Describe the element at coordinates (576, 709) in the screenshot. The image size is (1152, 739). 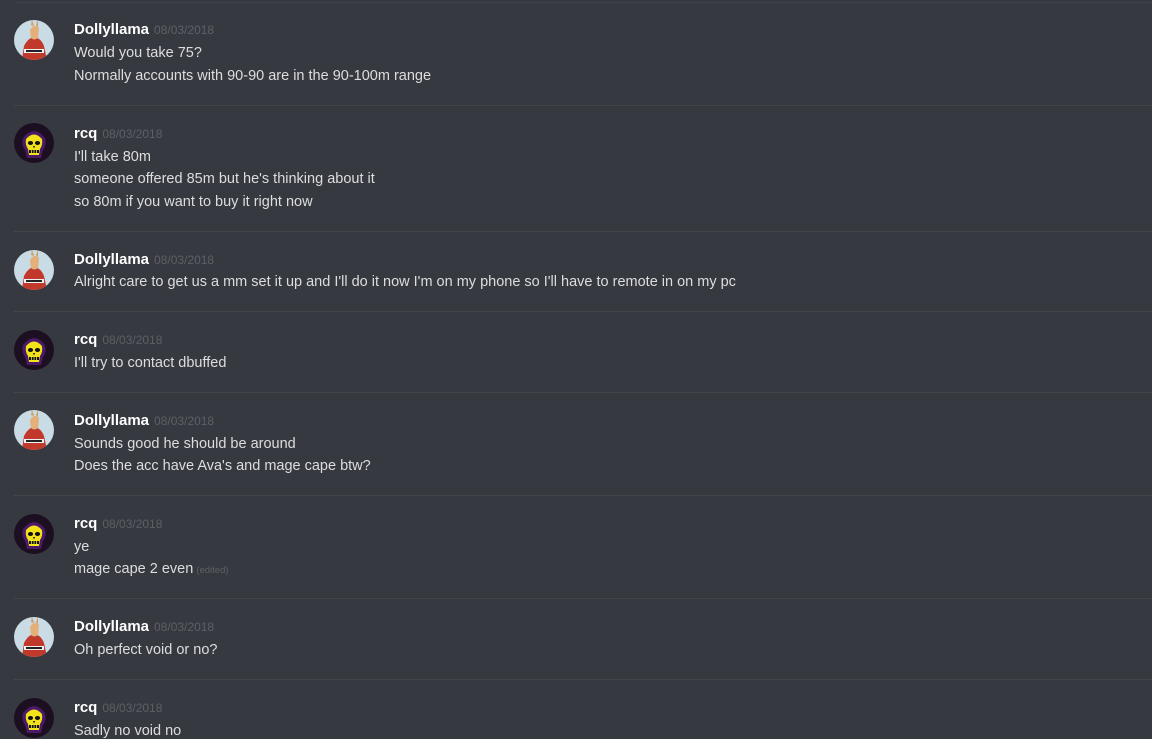
I see `message-group: rcq 08/03/2018 Sadly no void no` at that location.